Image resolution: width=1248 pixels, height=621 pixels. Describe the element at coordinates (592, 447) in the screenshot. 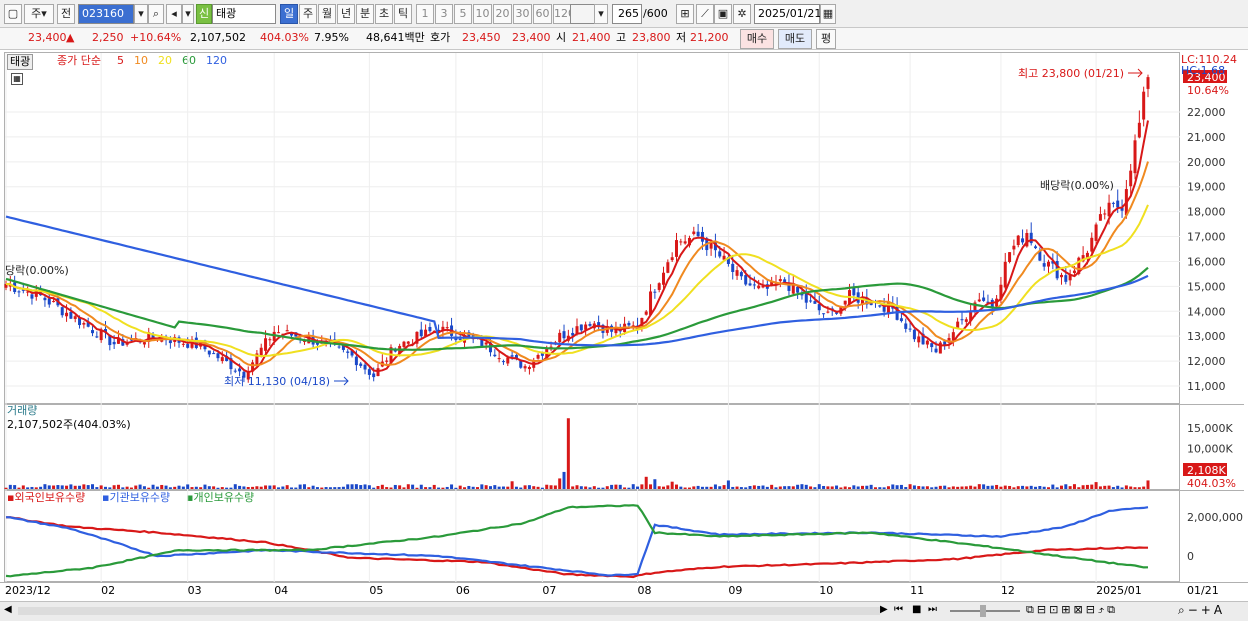

I see `volume-pane: 거래량 2,107,502주(404.03%)` at that location.